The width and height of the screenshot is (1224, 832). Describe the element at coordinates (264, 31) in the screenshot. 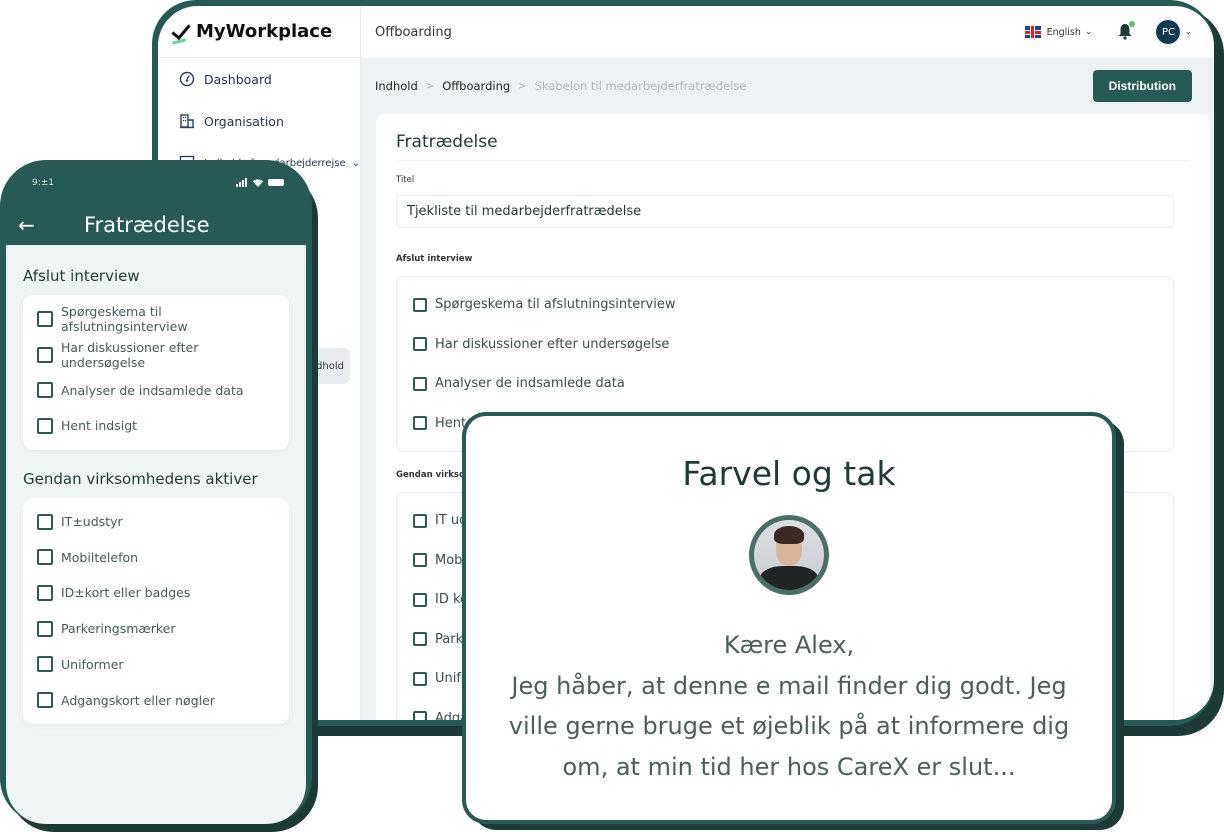

I see `brand-name: MyWorkplace` at that location.